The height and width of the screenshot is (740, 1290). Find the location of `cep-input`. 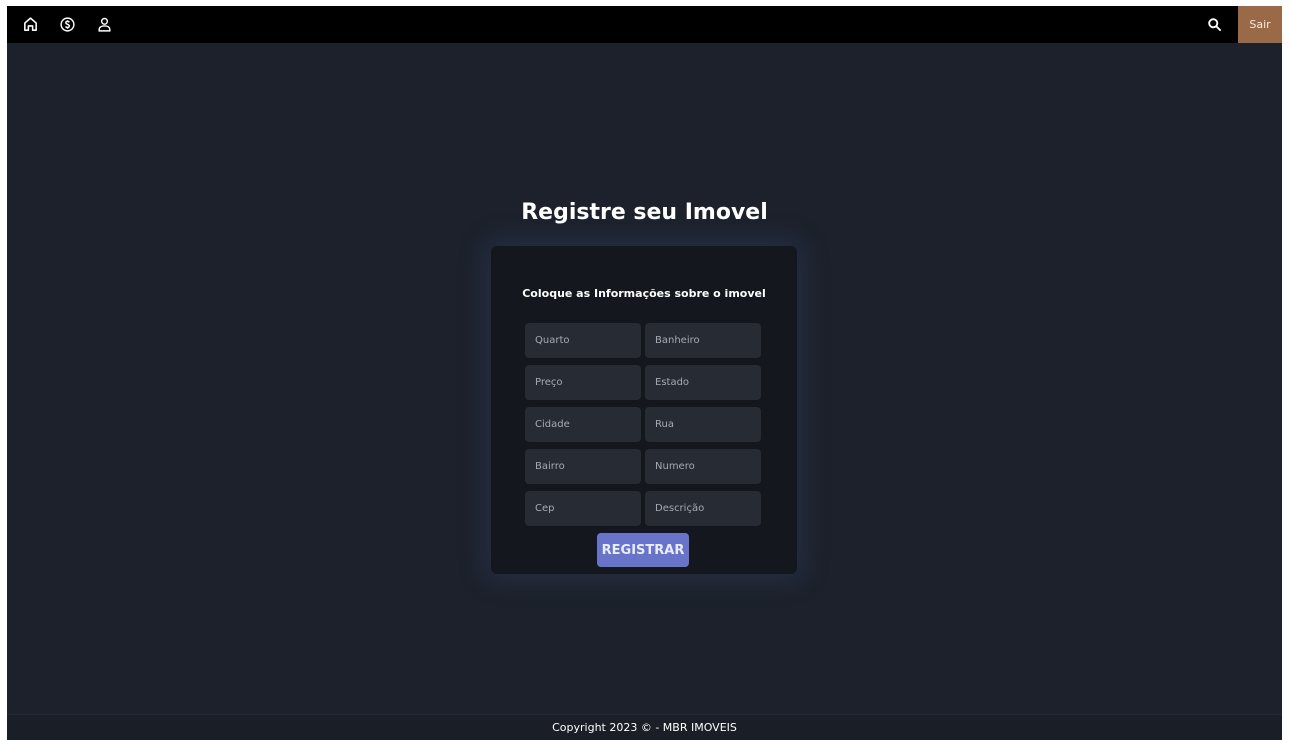

cep-input is located at coordinates (583, 508).